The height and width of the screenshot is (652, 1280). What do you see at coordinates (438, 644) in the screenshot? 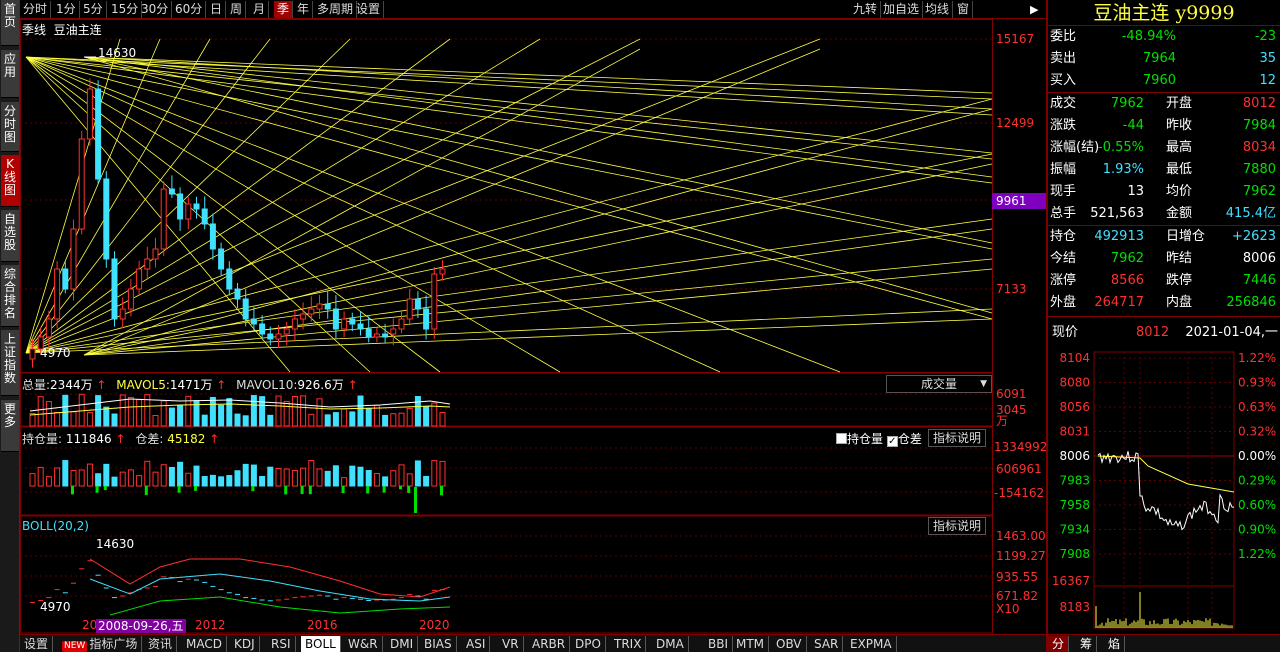
I see `indicator-tab-9: BIAS` at bounding box center [438, 644].